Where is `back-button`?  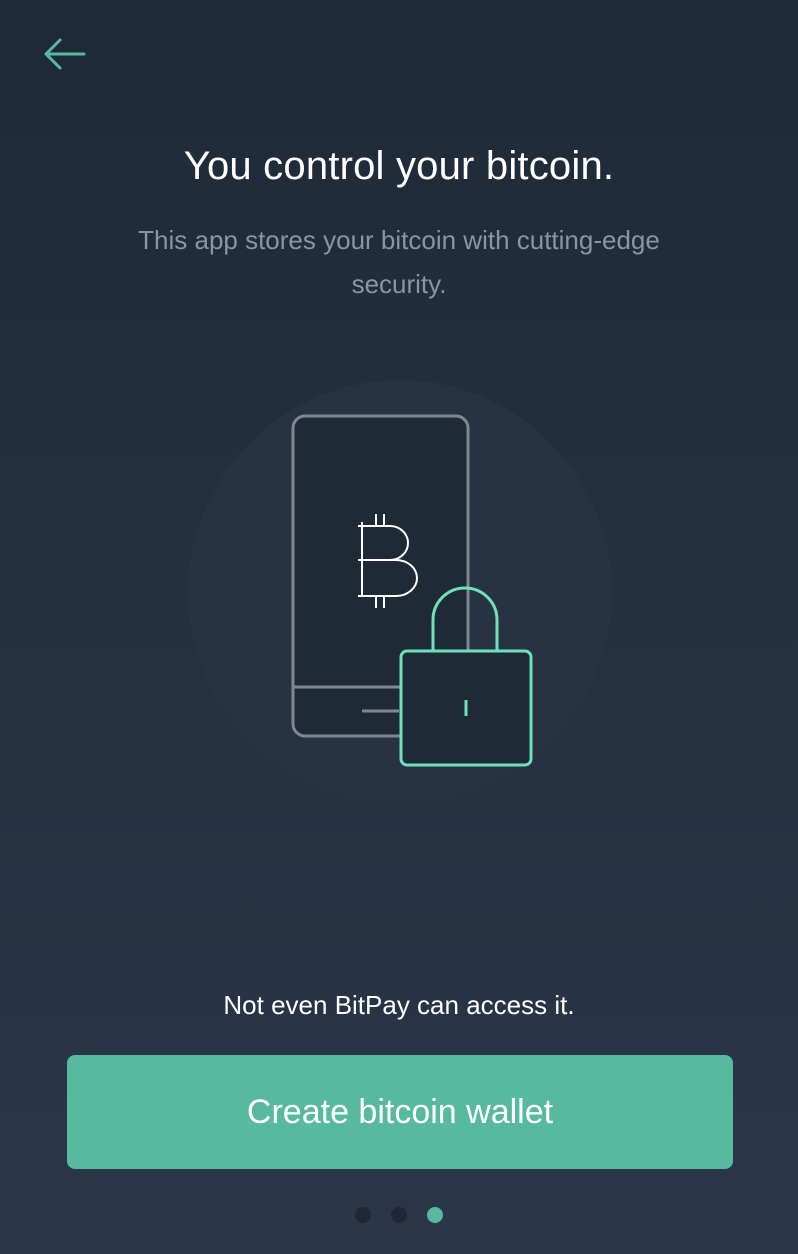
back-button is located at coordinates (64, 54).